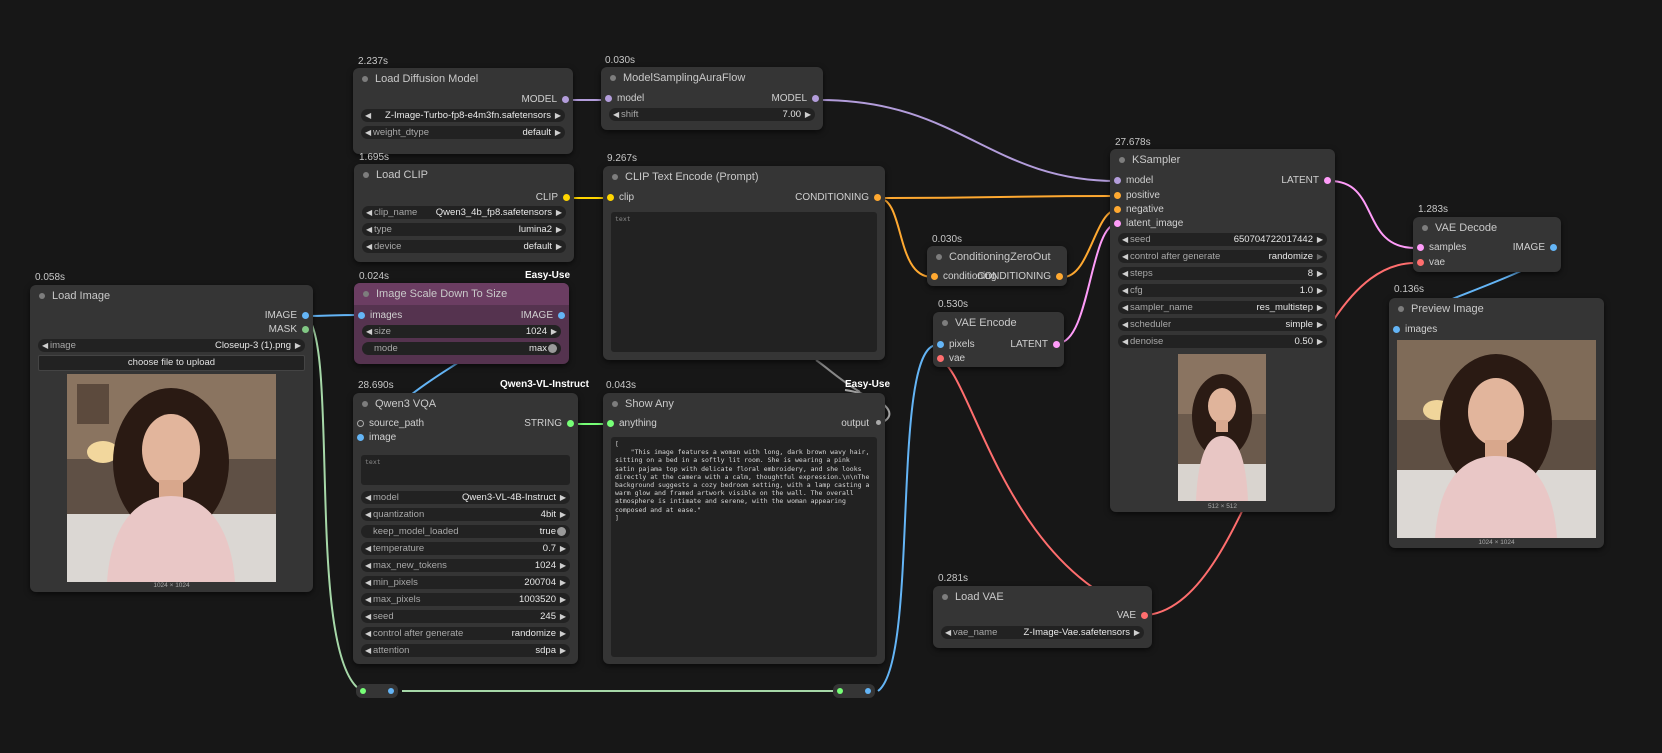  Describe the element at coordinates (465, 633) in the screenshot. I see `qwen-control-after-generate-combo: ◀ control after generate randomize ▶` at that location.